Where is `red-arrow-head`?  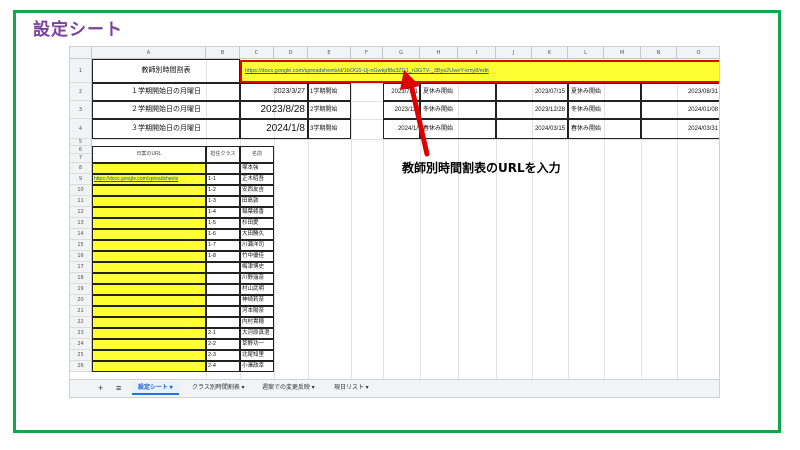 red-arrow-head is located at coordinates (410, 80).